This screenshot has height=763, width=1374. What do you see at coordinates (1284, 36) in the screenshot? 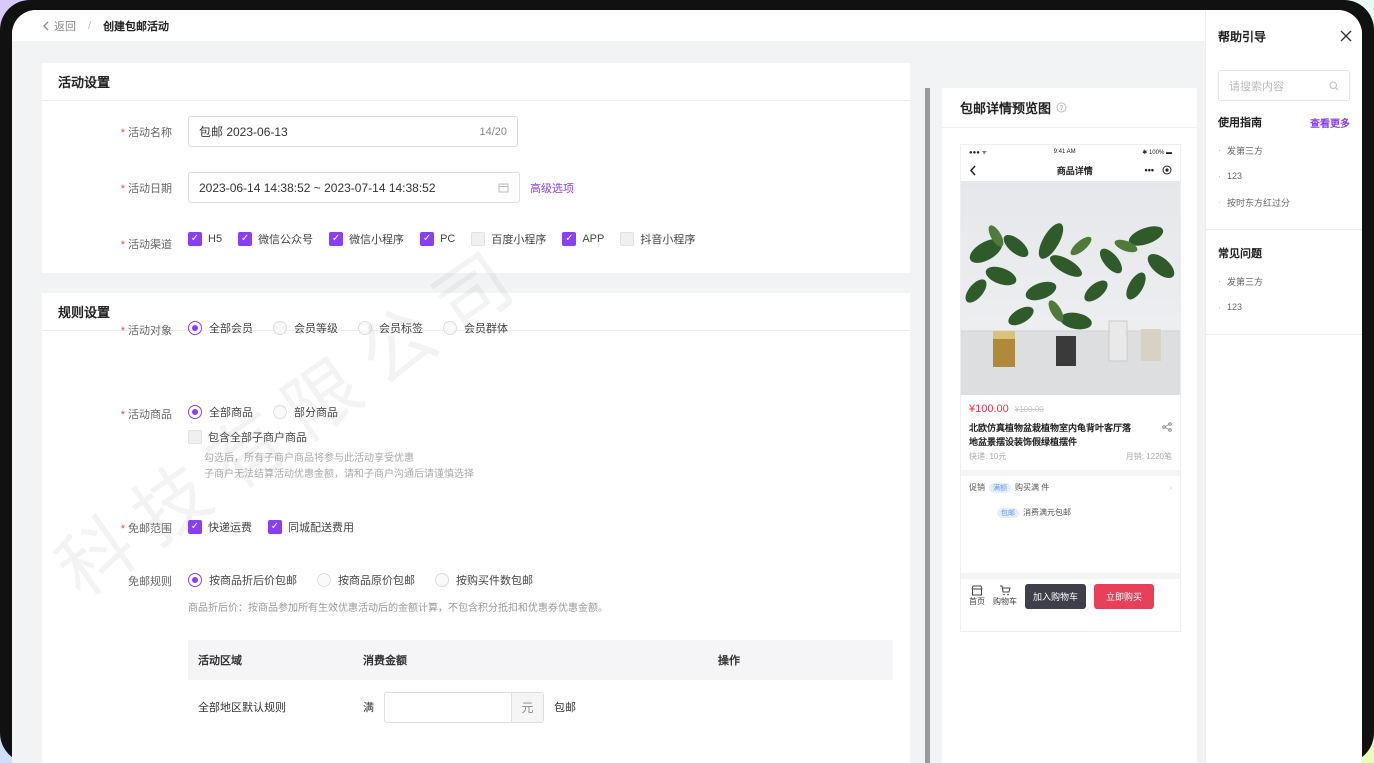
I see `help-header: 帮助引导` at bounding box center [1284, 36].